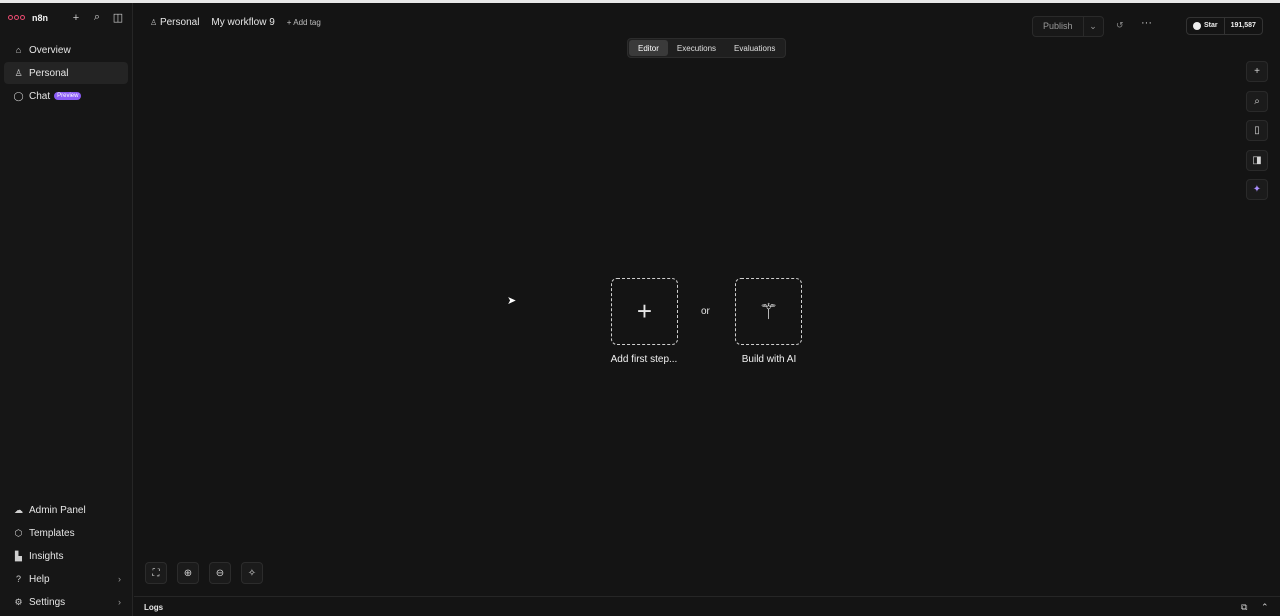  I want to click on zoom-out-button: ⊖, so click(220, 573).